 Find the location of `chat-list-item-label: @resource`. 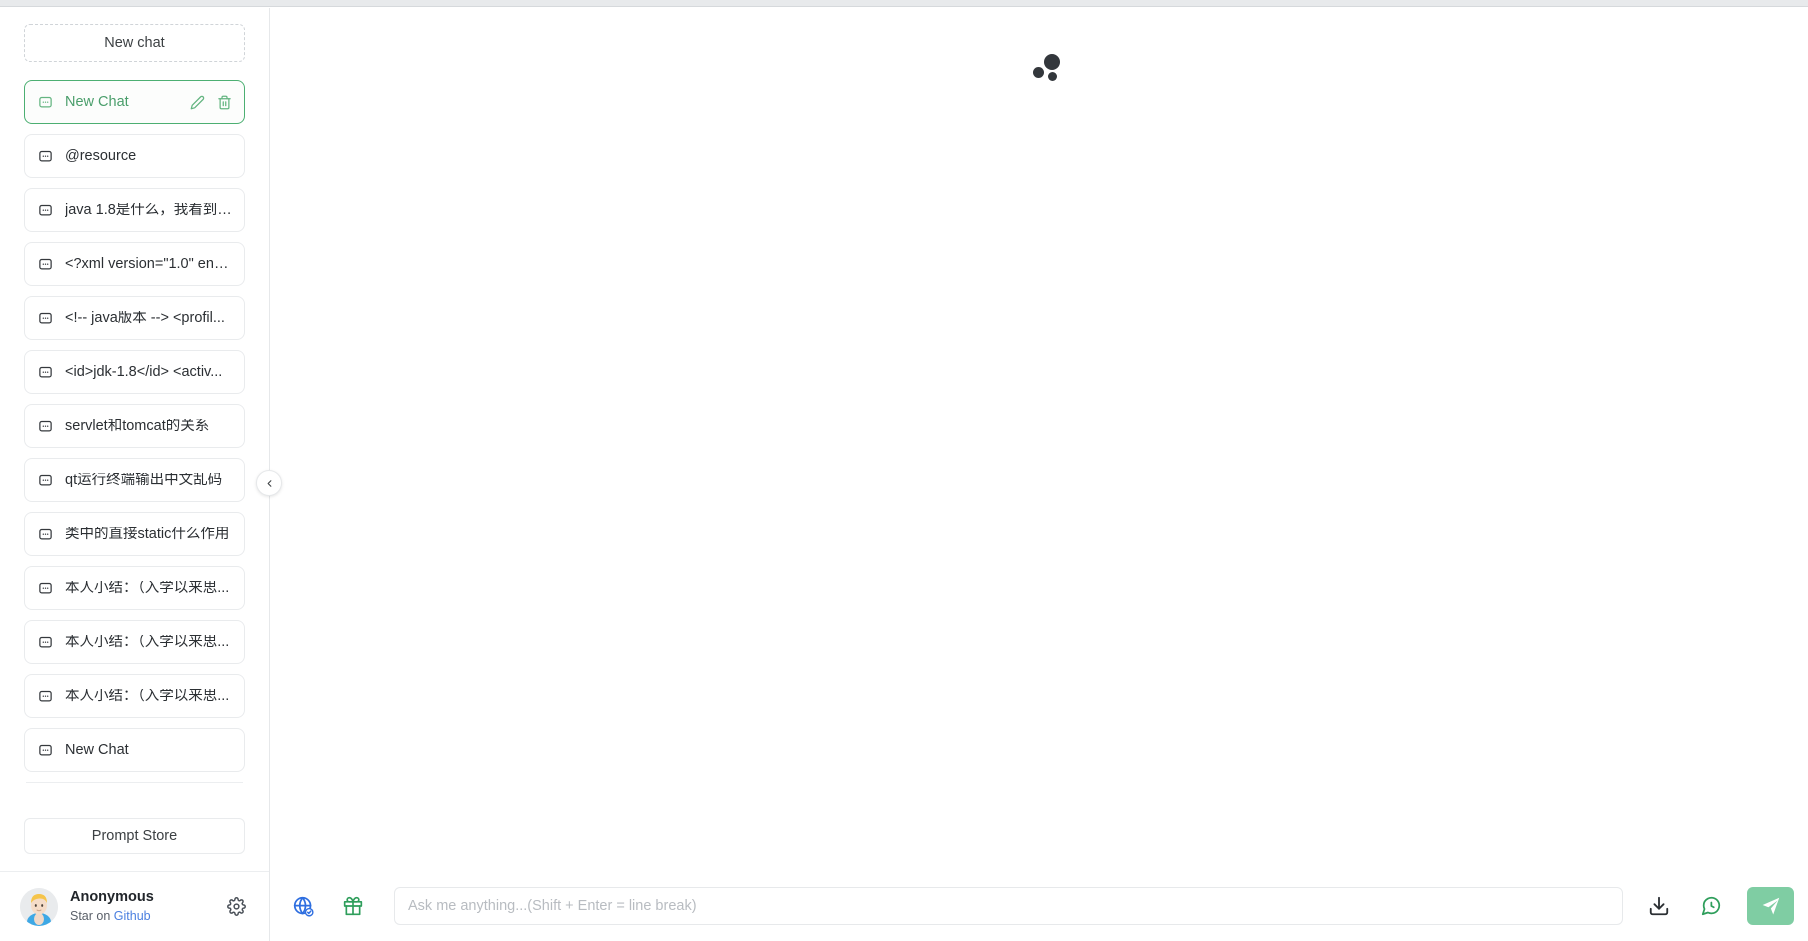

chat-list-item-label: @resource is located at coordinates (101, 156).